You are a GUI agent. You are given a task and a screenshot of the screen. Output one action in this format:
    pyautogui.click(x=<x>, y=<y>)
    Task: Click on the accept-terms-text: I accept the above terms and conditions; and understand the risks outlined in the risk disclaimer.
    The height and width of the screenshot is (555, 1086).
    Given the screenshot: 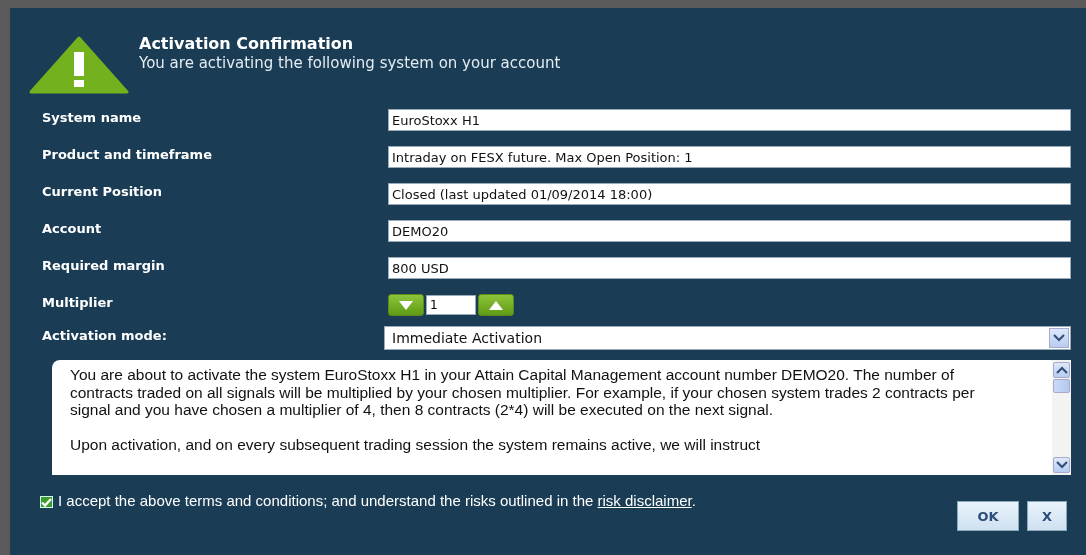 What is the action you would take?
    pyautogui.click(x=377, y=501)
    